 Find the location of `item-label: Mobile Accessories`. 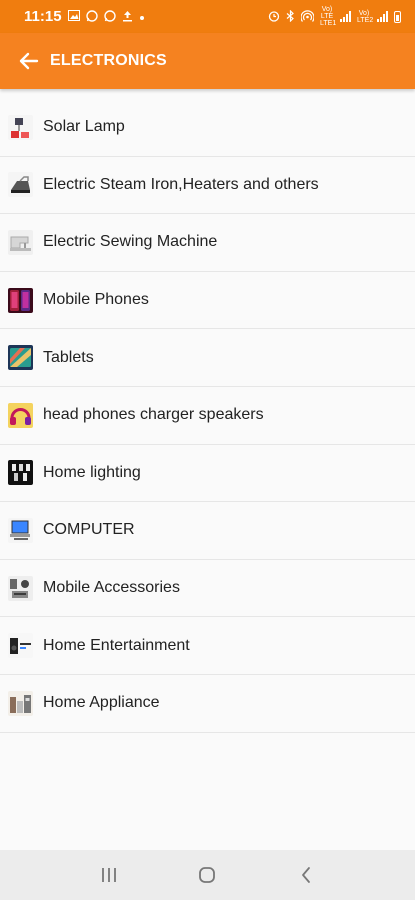

item-label: Mobile Accessories is located at coordinates (111, 588).